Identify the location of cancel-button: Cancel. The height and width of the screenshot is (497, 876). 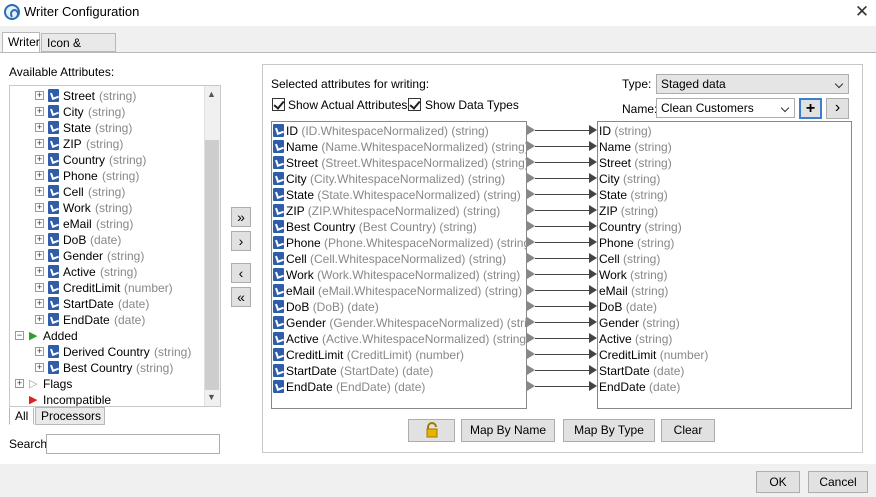
(838, 482).